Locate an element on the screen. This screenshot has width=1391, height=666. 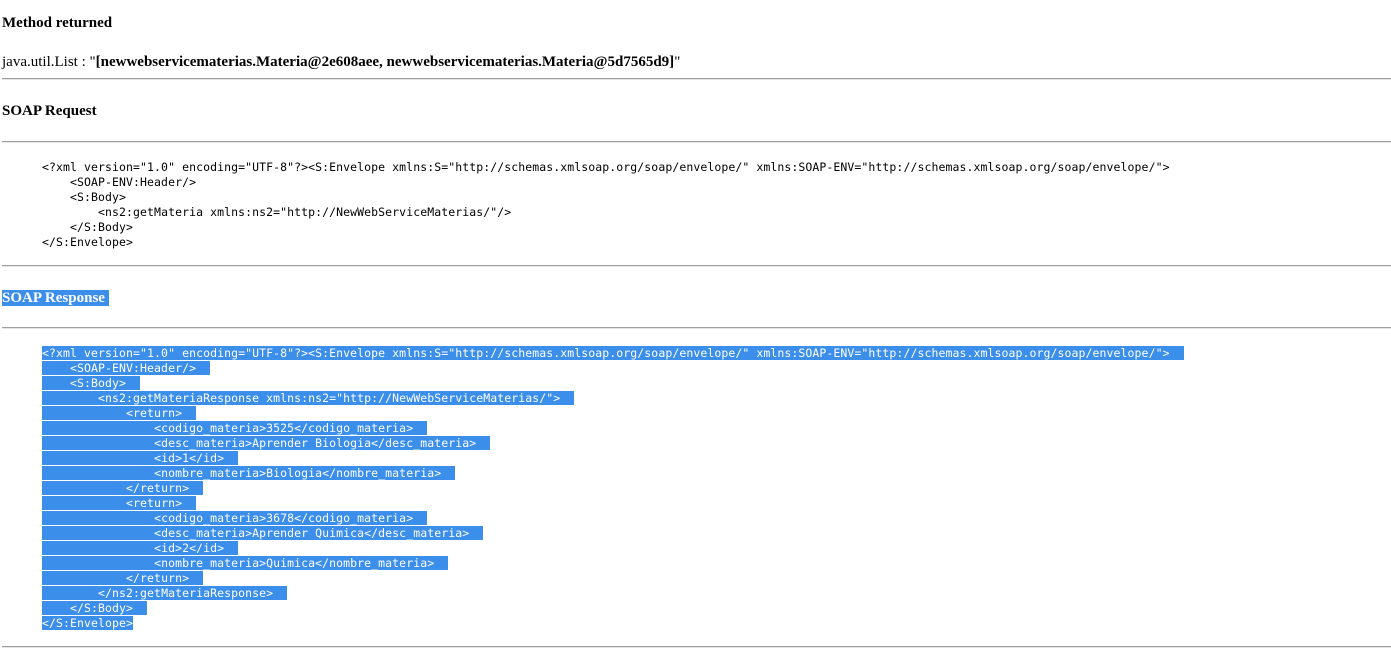
xml-line-text: <nombre_materia>Quimica</nombre_materia> is located at coordinates (301, 563).